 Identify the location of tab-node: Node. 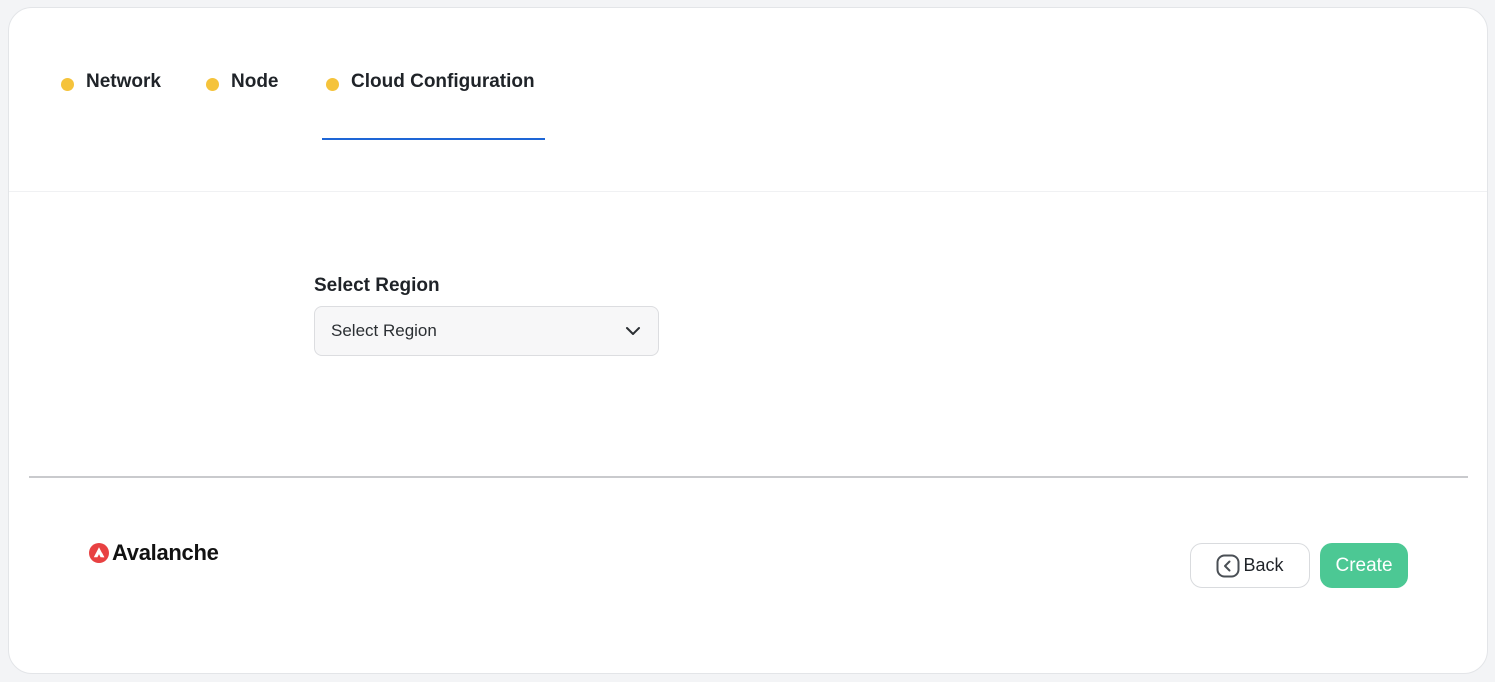
(251, 104).